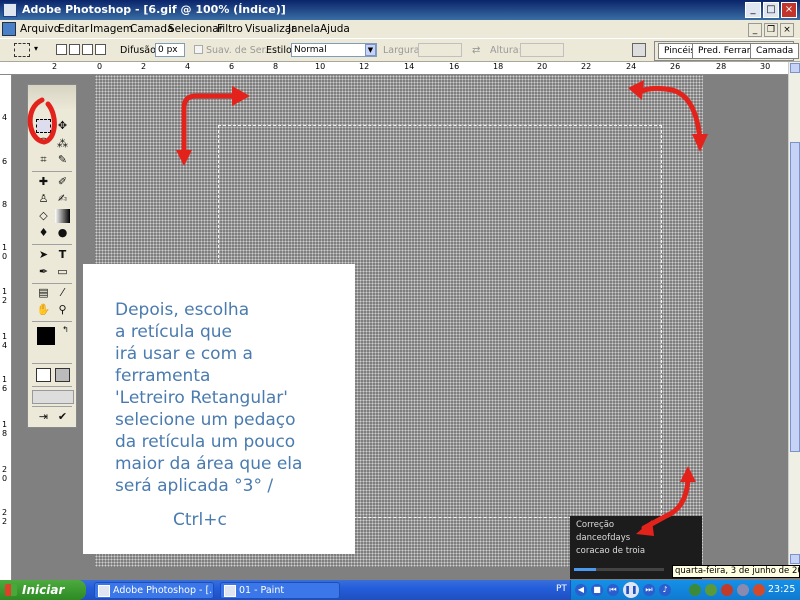  Describe the element at coordinates (753, 10) in the screenshot. I see `minimize-button: _` at that location.